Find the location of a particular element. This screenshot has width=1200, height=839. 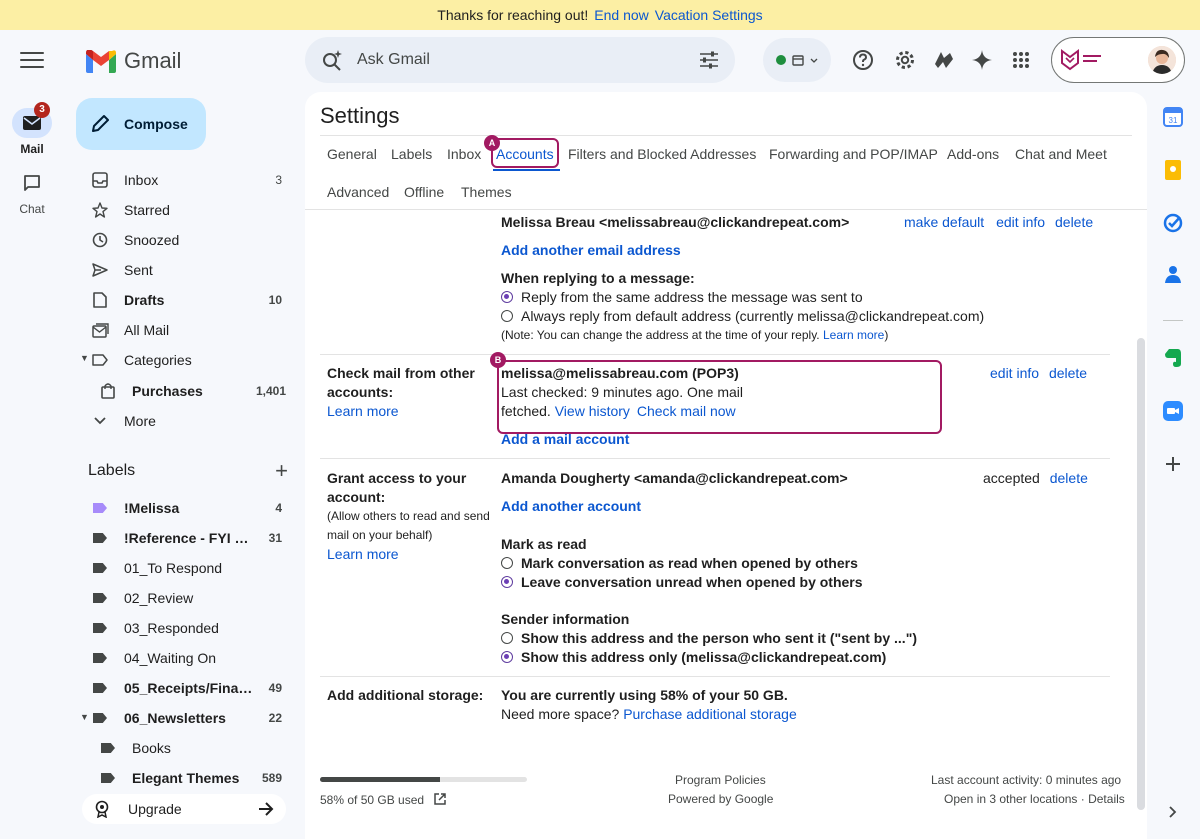

search-bar: Ask Gmail is located at coordinates (520, 60).